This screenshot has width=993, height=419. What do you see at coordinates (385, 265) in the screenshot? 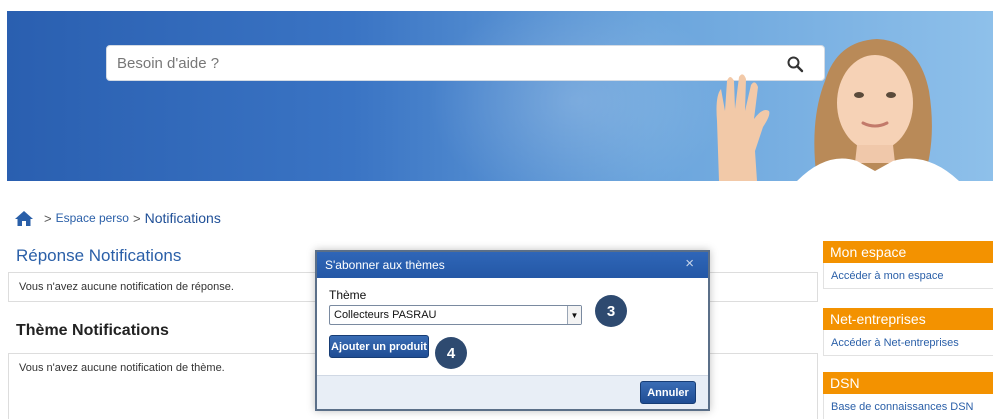
I see `dialog-title: S'abonner aux thèmes` at bounding box center [385, 265].